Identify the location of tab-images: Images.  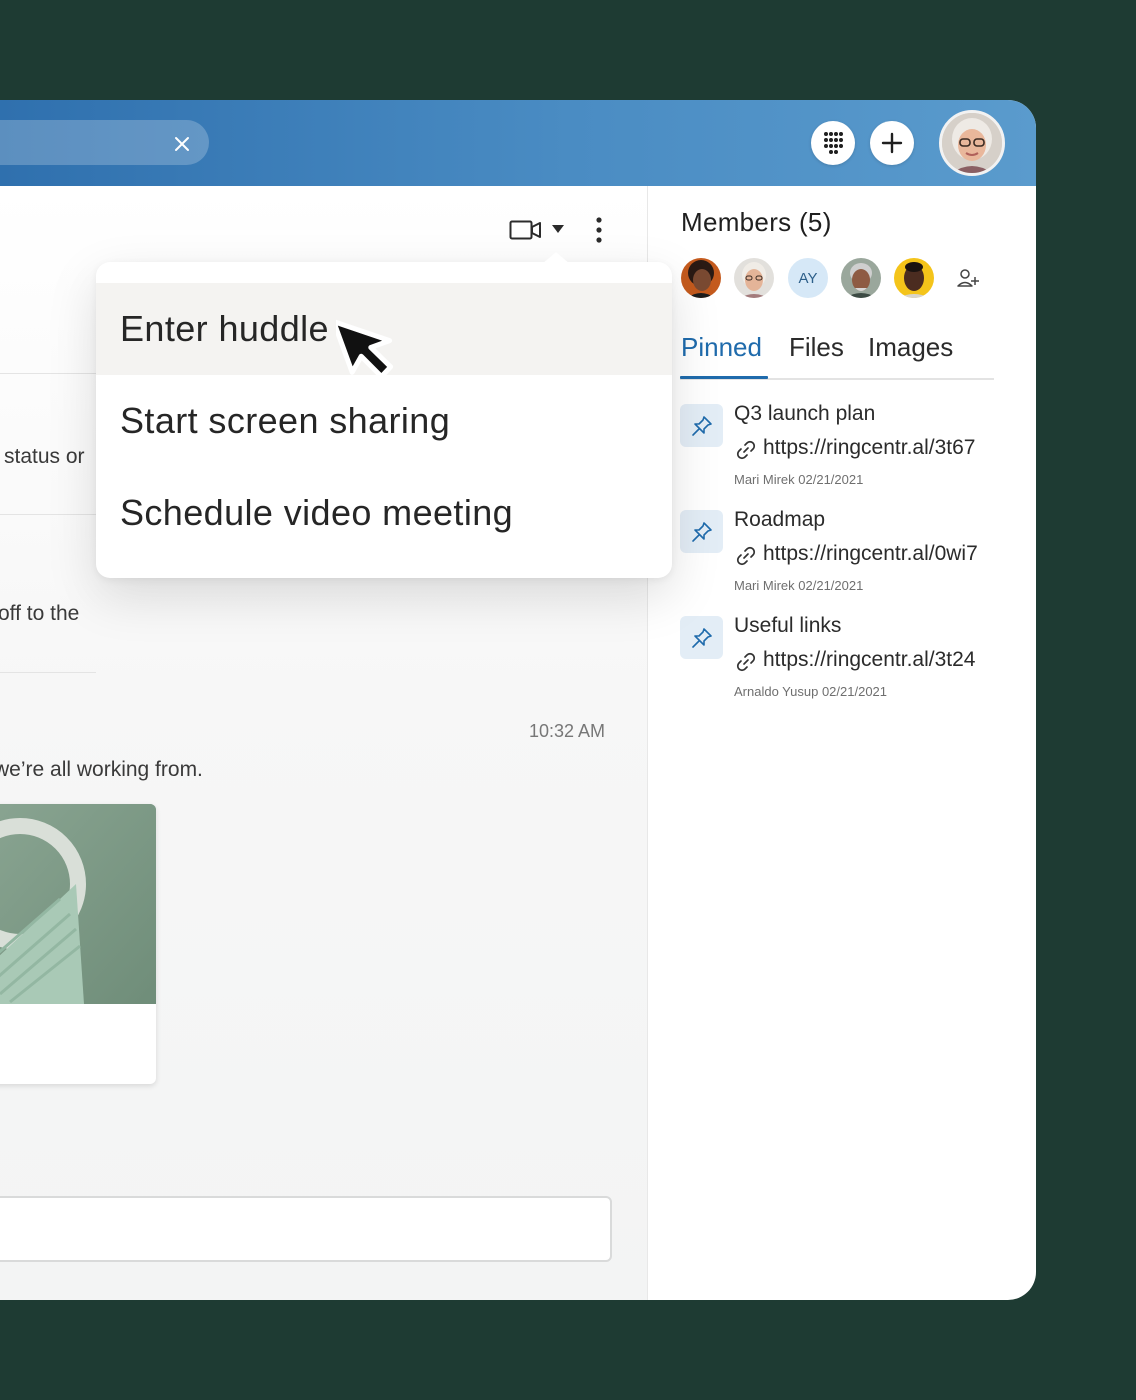
(910, 347).